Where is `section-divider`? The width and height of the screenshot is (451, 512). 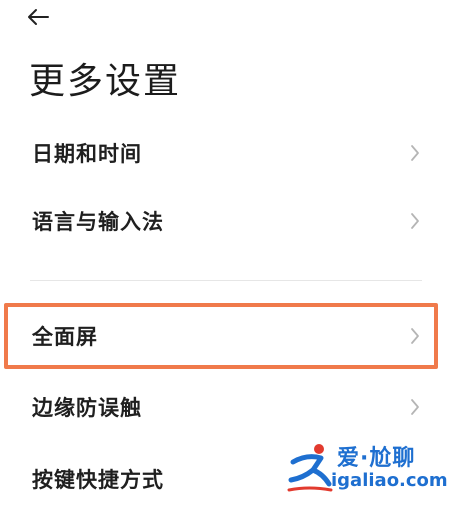
section-divider is located at coordinates (226, 280).